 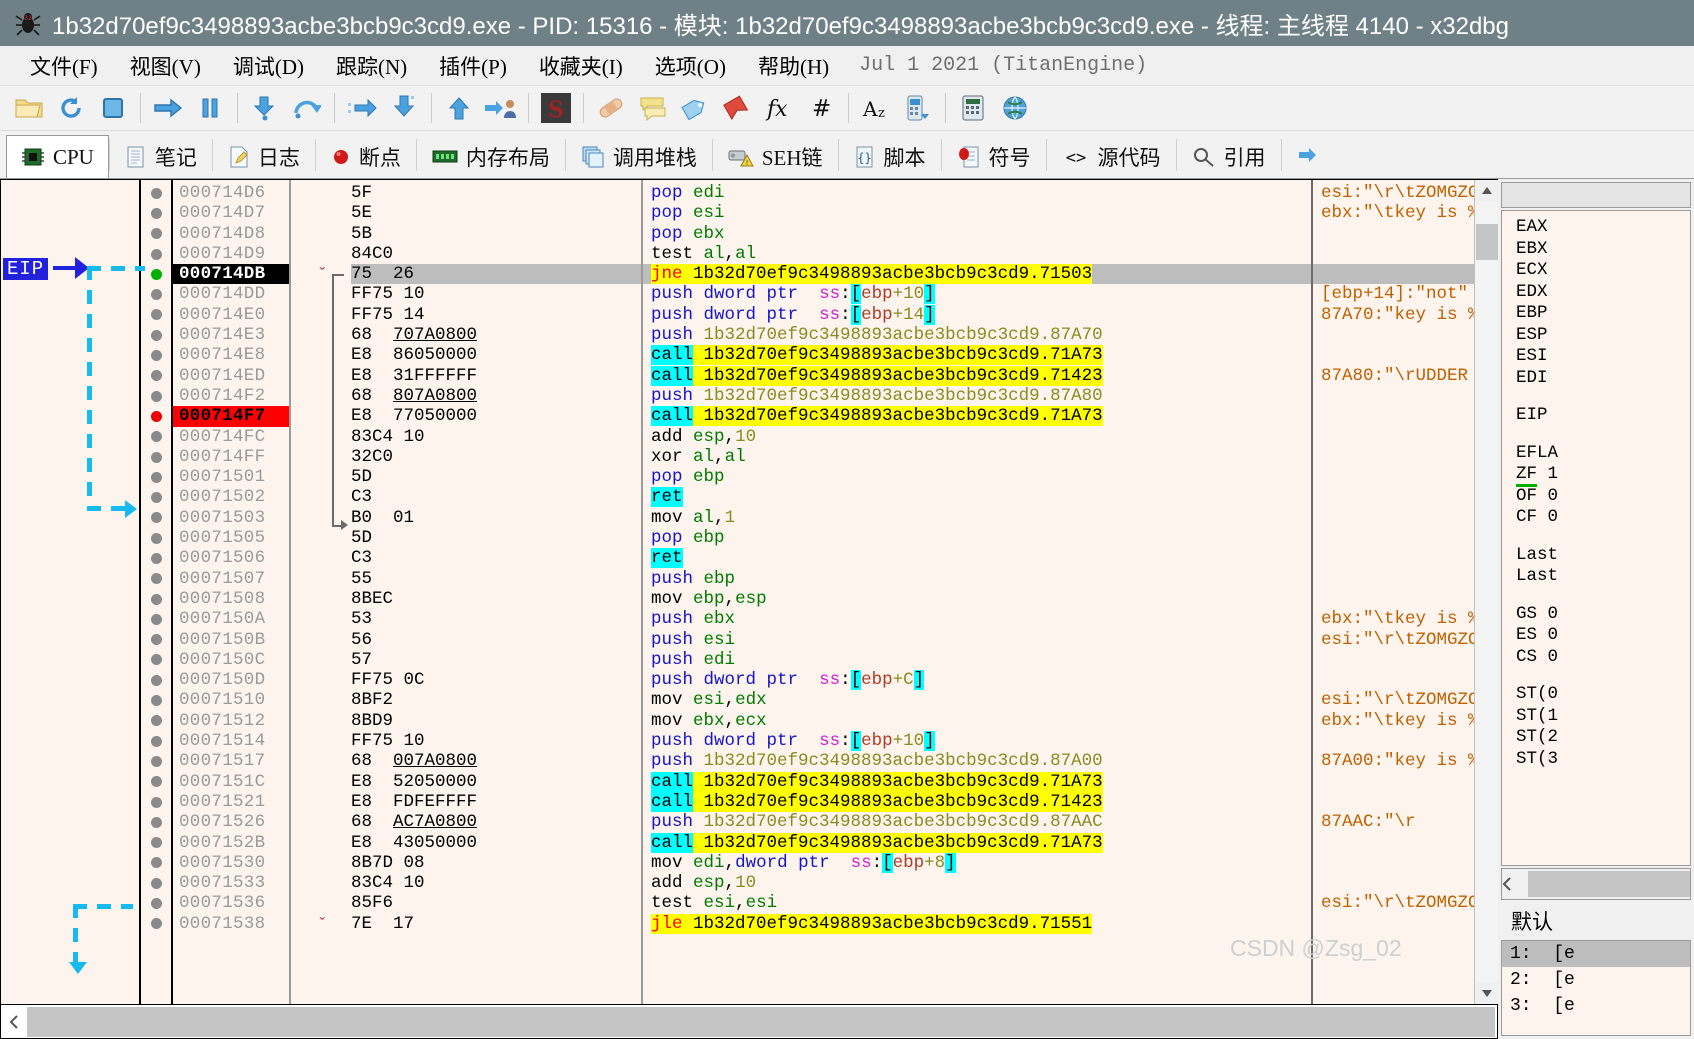 I want to click on register-row: Last, so click(x=1603, y=577).